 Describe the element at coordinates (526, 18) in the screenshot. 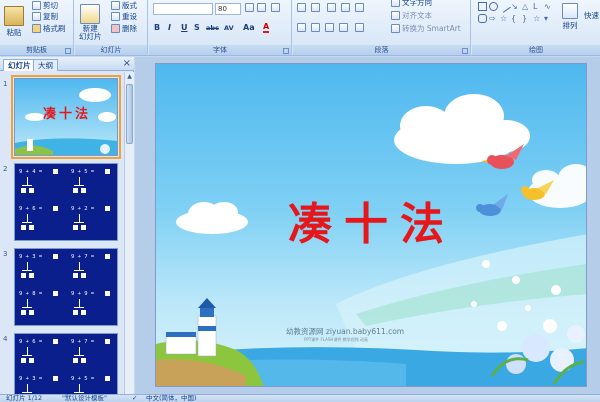

I see `bracket2-shape-icon: }` at that location.